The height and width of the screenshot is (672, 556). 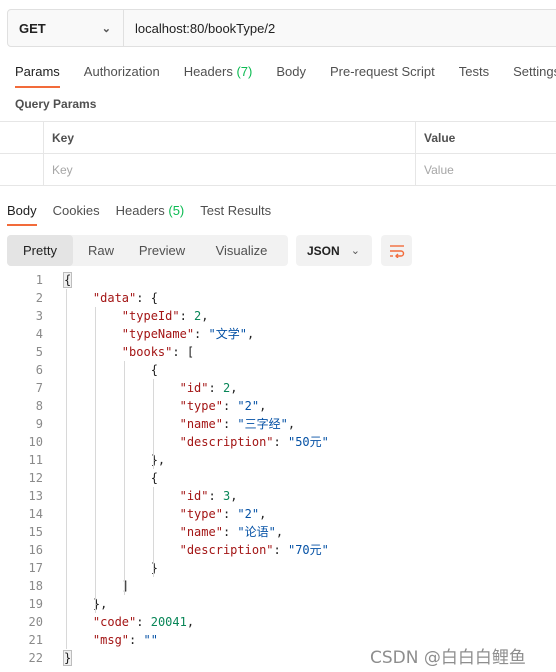 What do you see at coordinates (278, 514) in the screenshot?
I see `code-line: 14 "type": "2",` at bounding box center [278, 514].